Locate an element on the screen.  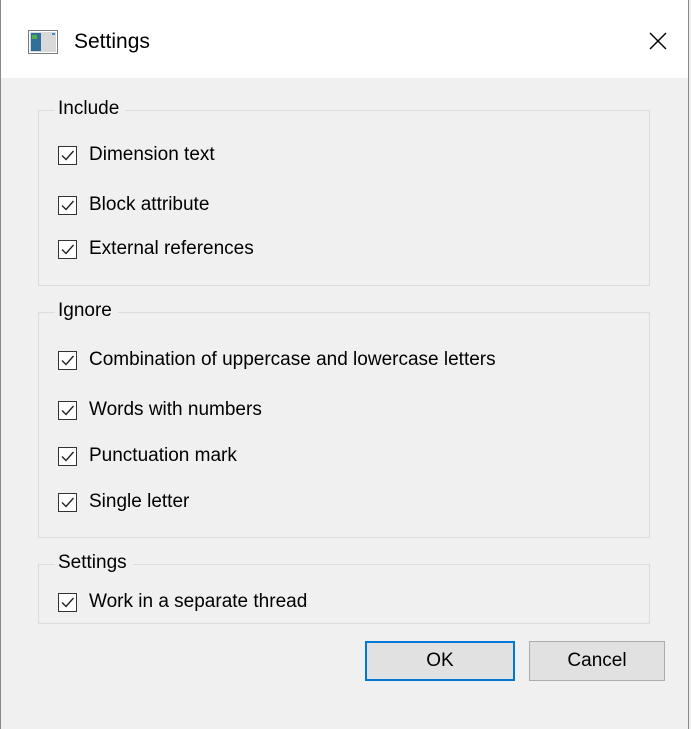
close-icon is located at coordinates (658, 41).